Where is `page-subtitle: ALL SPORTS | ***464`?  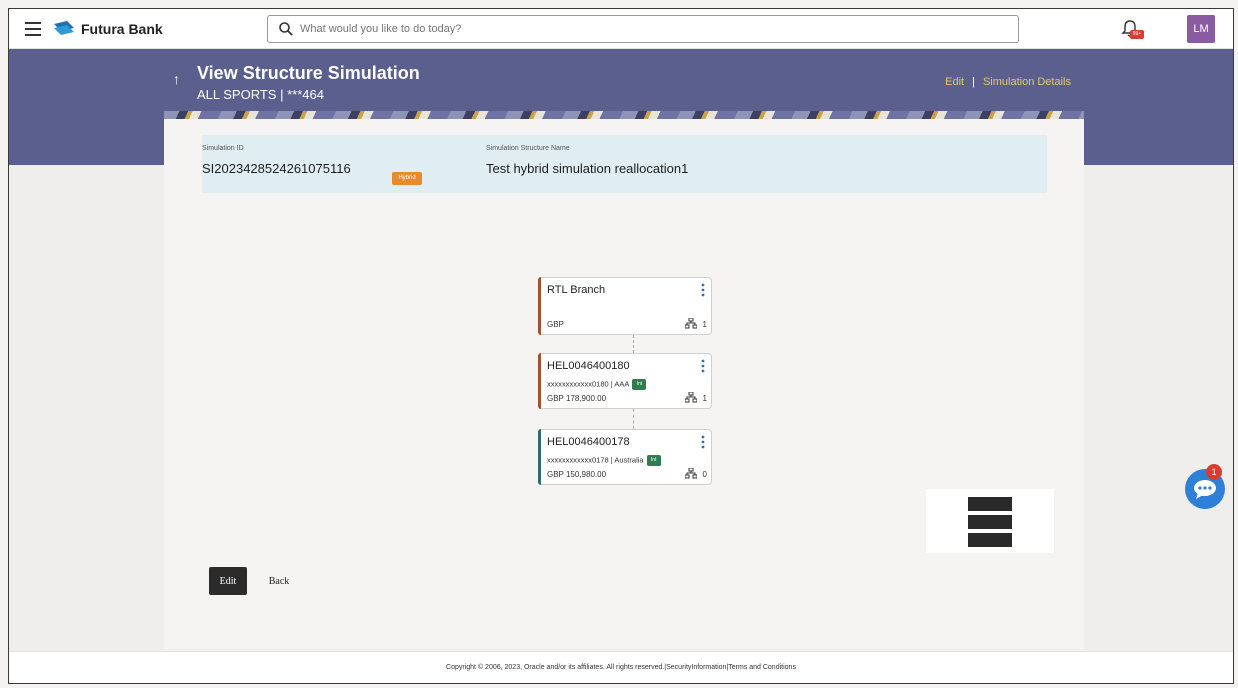
page-subtitle: ALL SPORTS | ***464 is located at coordinates (260, 94).